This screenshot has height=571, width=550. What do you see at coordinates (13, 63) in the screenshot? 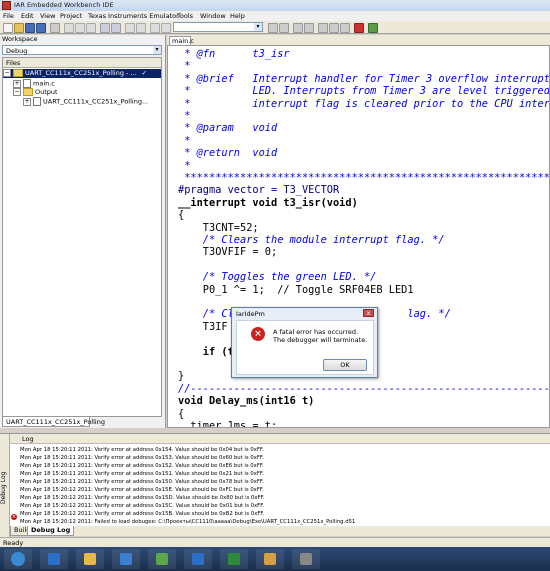
I see `files-header-label: Files` at bounding box center [13, 63].